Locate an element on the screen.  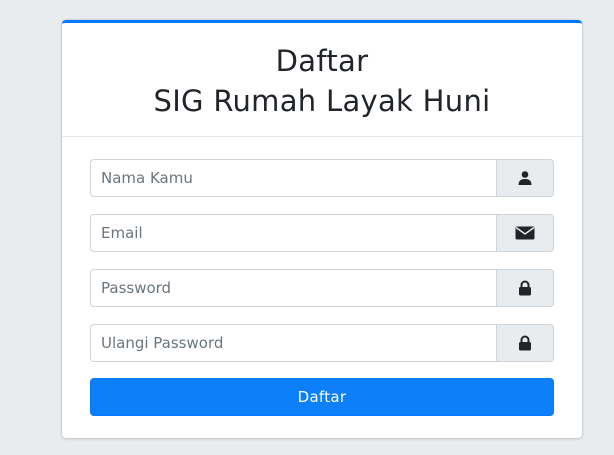
name-input is located at coordinates (293, 178).